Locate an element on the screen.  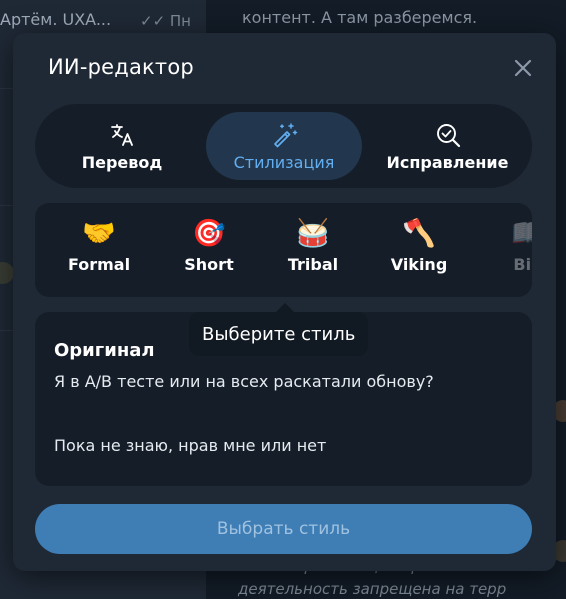
style-tribal: 🥁 Tribal is located at coordinates (313, 245).